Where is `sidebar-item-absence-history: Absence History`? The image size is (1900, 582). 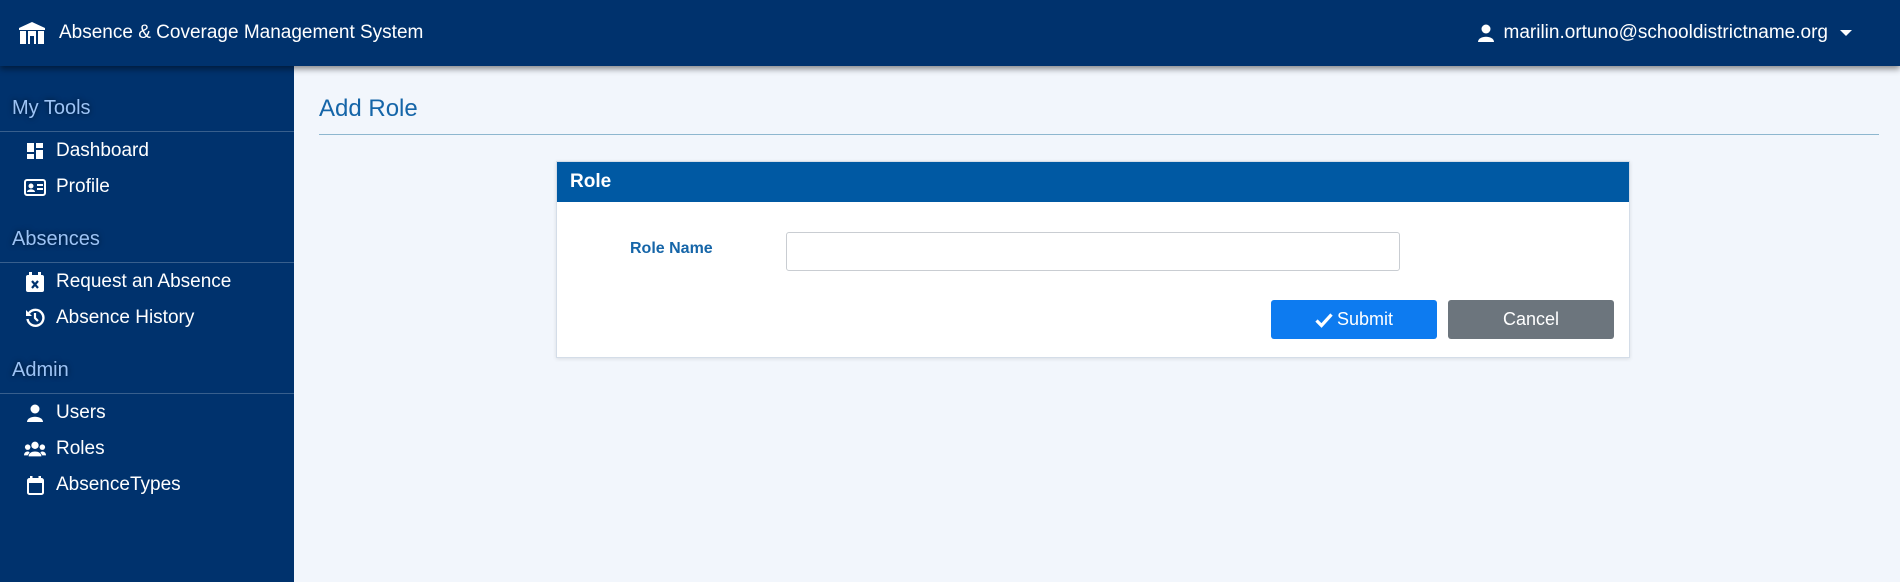 sidebar-item-absence-history: Absence History is located at coordinates (109, 318).